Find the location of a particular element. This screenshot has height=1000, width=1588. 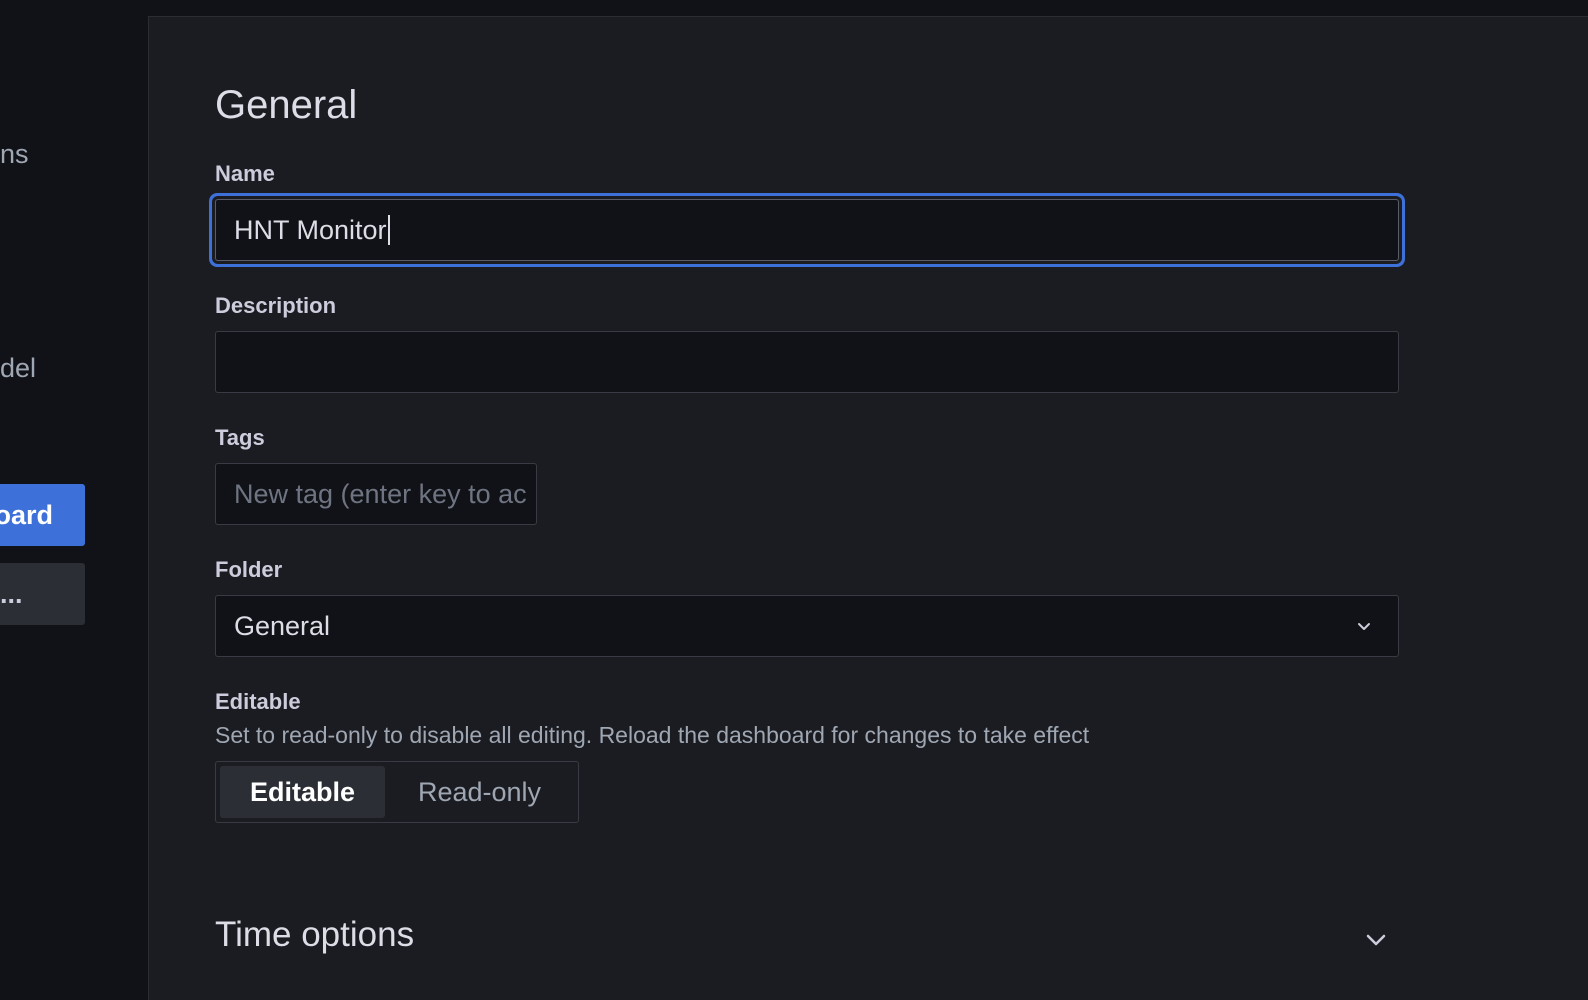

name-label: Name is located at coordinates (245, 173).